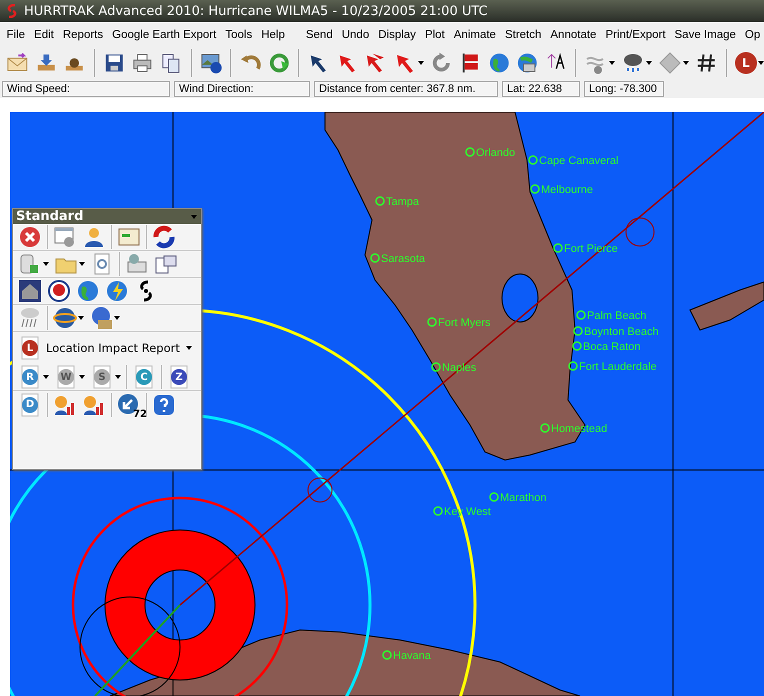 The image size is (764, 696). What do you see at coordinates (16, 35) in the screenshot?
I see `menu-item: File` at bounding box center [16, 35].